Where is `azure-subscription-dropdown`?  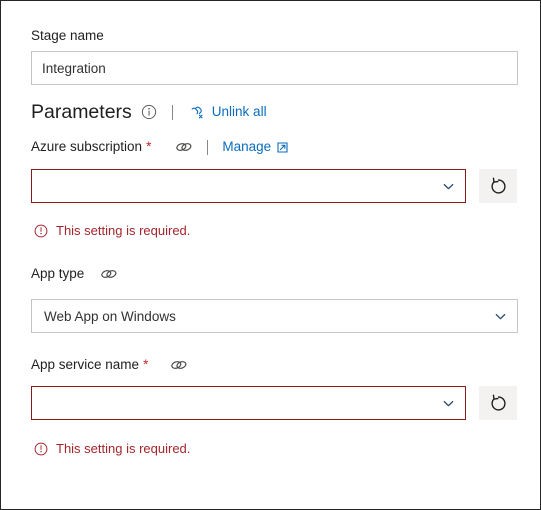 azure-subscription-dropdown is located at coordinates (248, 186).